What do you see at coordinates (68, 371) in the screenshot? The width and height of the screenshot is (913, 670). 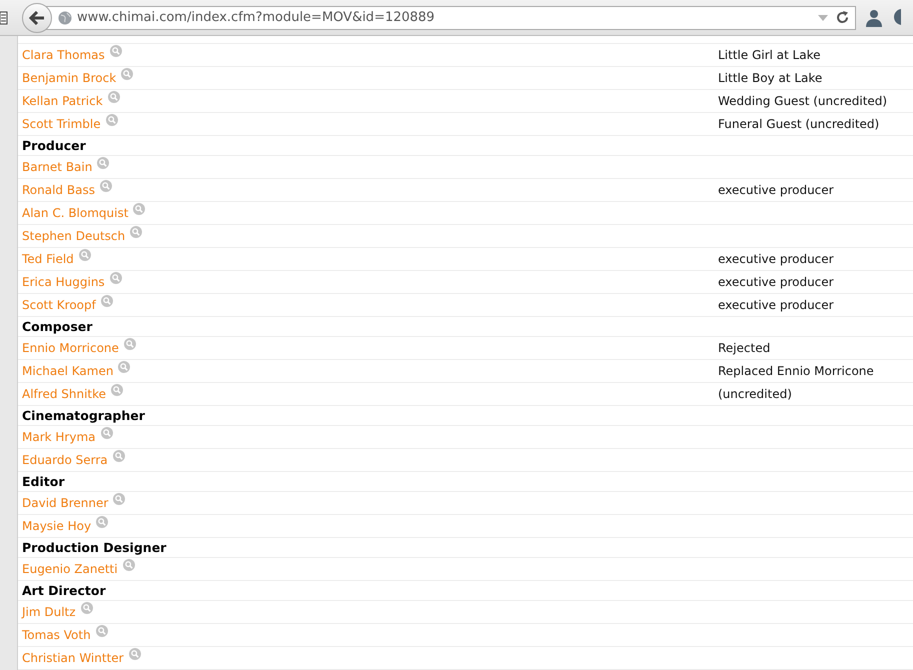 I see `person-link: Michael Kamen` at bounding box center [68, 371].